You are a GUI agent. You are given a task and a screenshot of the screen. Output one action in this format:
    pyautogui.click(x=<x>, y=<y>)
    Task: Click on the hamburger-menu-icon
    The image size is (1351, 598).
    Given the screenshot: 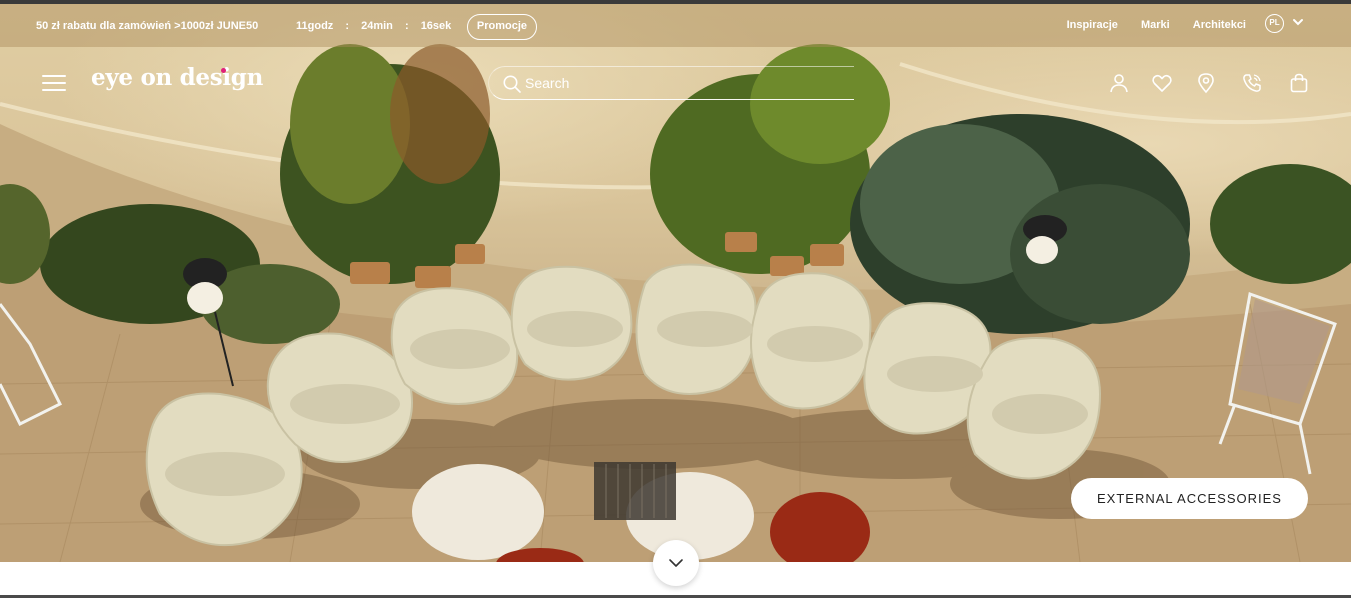 What is the action you would take?
    pyautogui.click(x=54, y=82)
    